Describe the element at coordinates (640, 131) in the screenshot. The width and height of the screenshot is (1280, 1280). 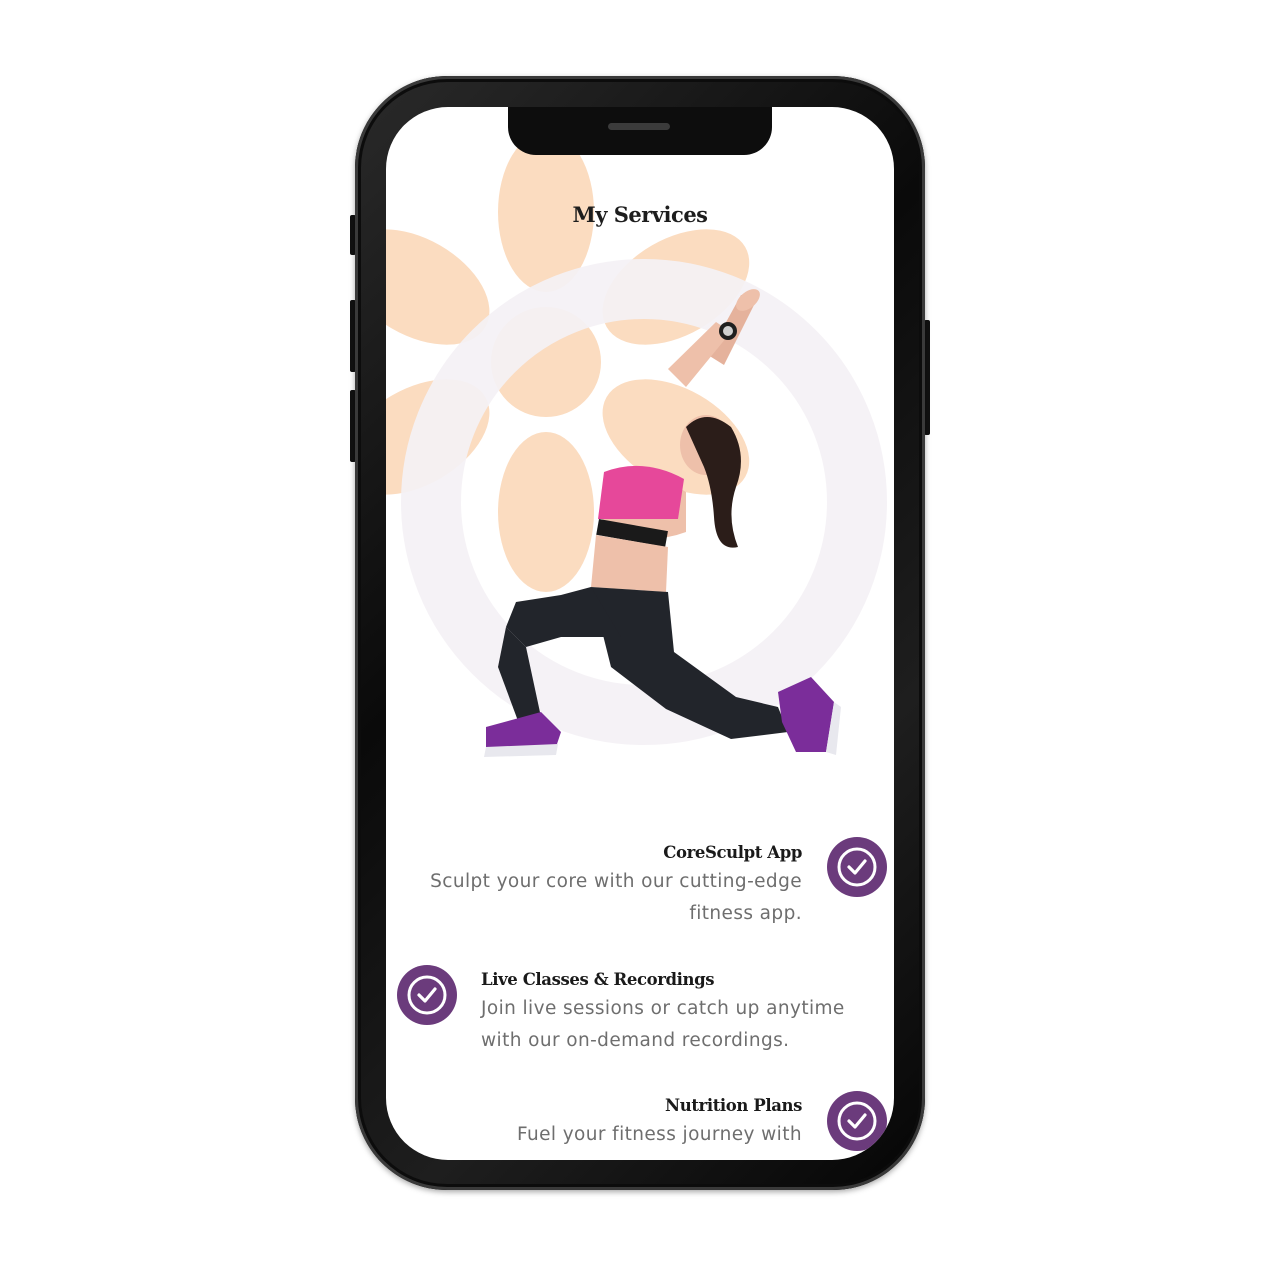
I see `phone-notch` at that location.